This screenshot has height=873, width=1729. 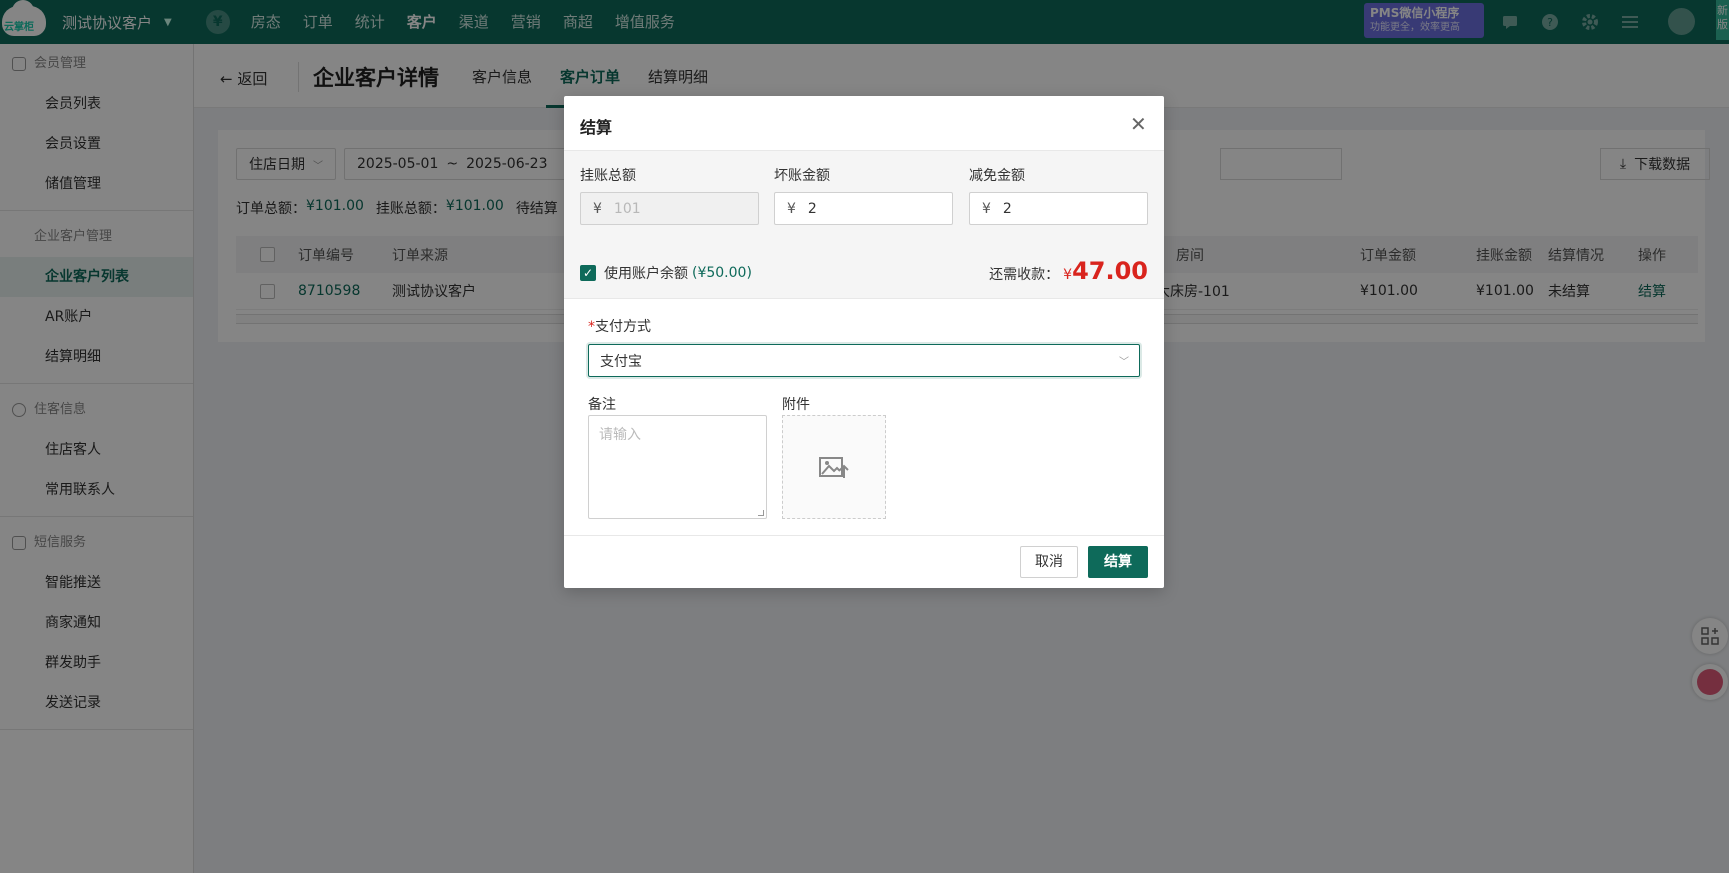 What do you see at coordinates (812, 208) in the screenshot?
I see `bad-debt-value: 2` at bounding box center [812, 208].